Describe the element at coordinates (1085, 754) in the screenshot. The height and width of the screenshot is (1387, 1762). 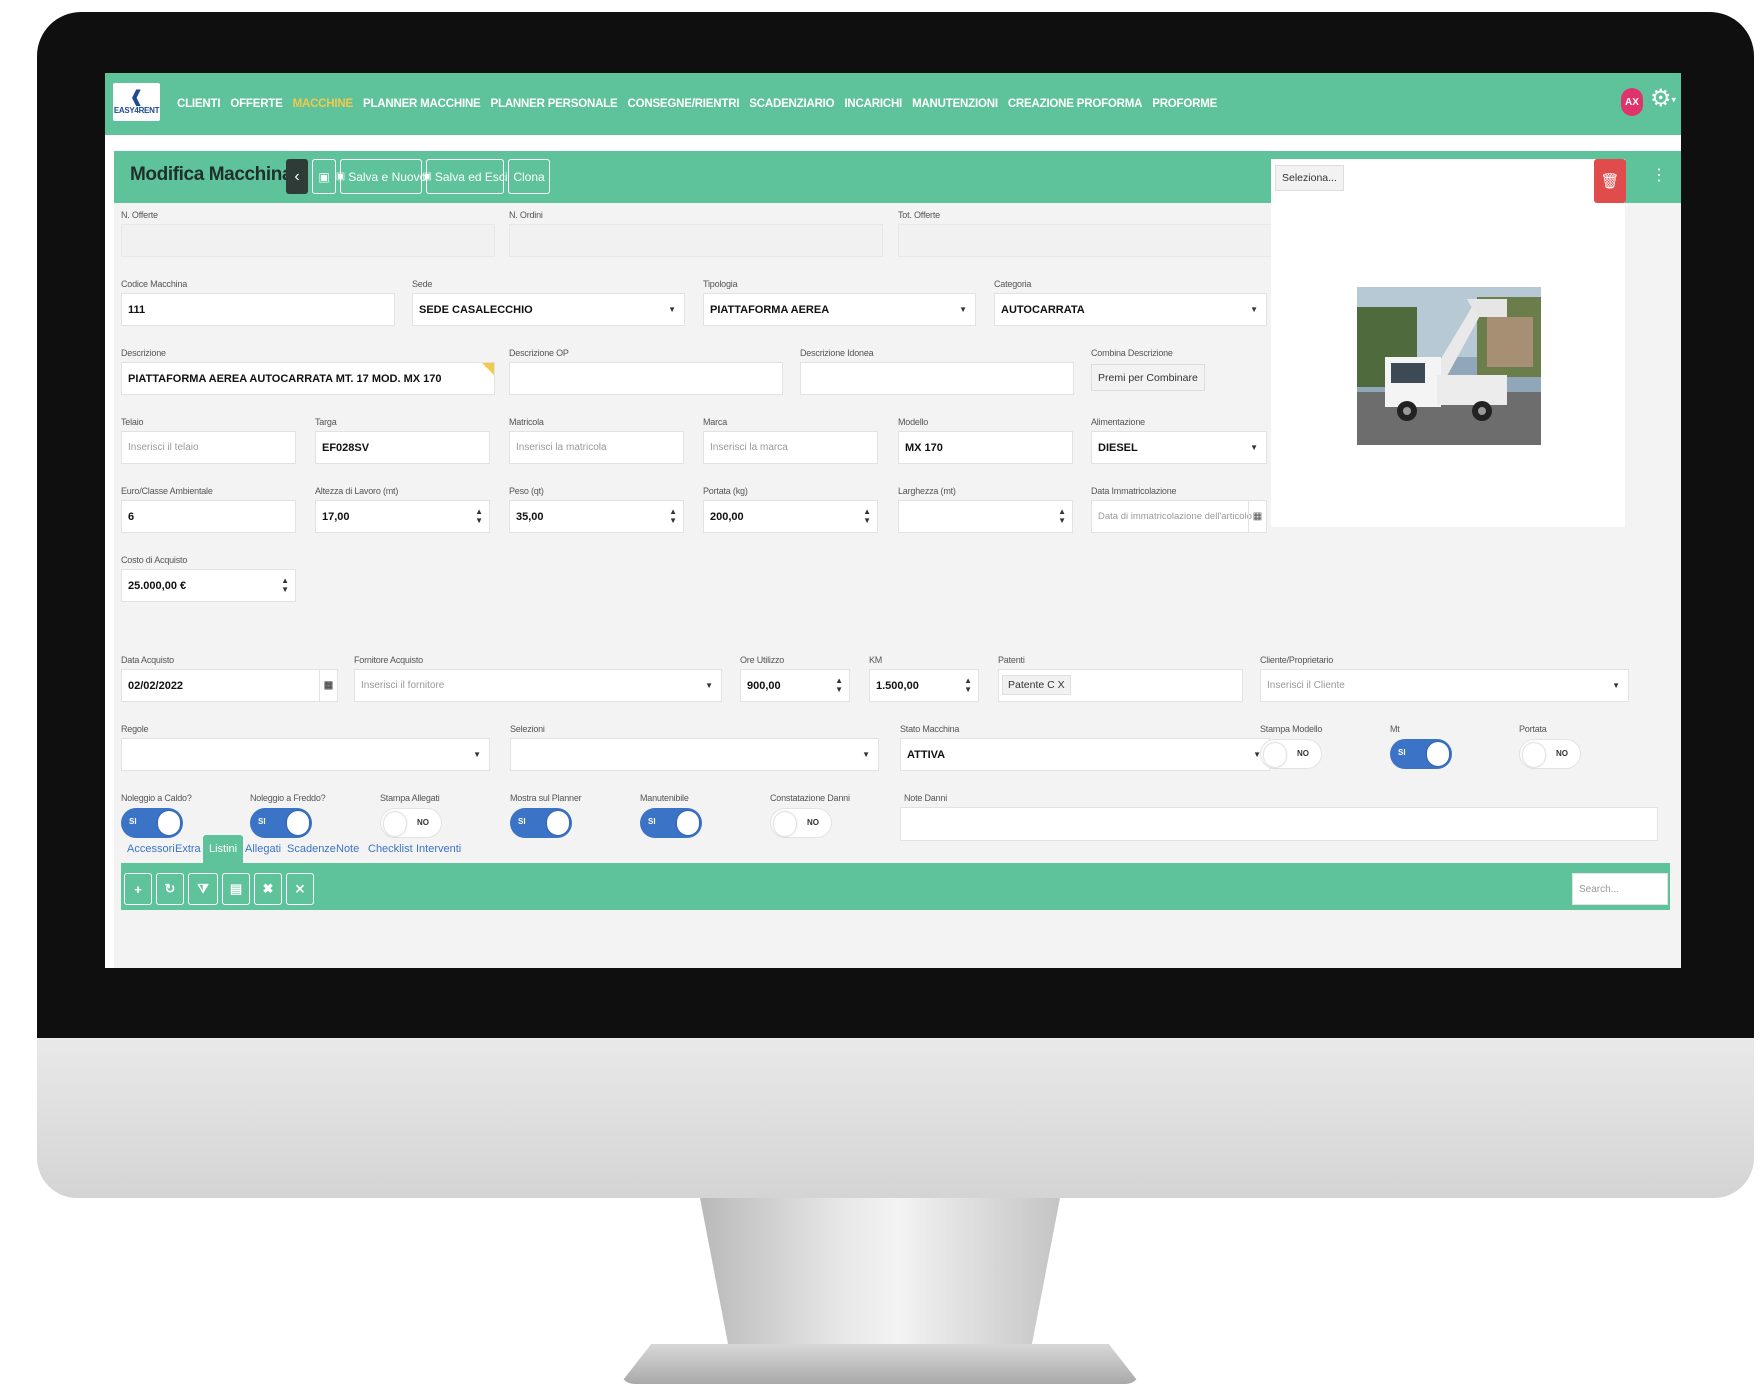
I see `stato-select: ATTIVA ▼` at that location.